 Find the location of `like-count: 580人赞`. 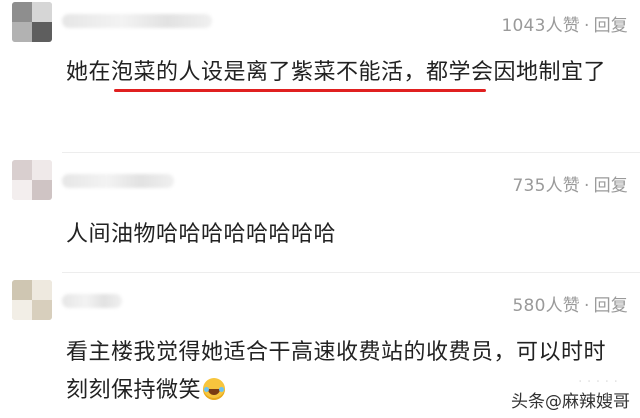

like-count: 580人赞 is located at coordinates (546, 306).